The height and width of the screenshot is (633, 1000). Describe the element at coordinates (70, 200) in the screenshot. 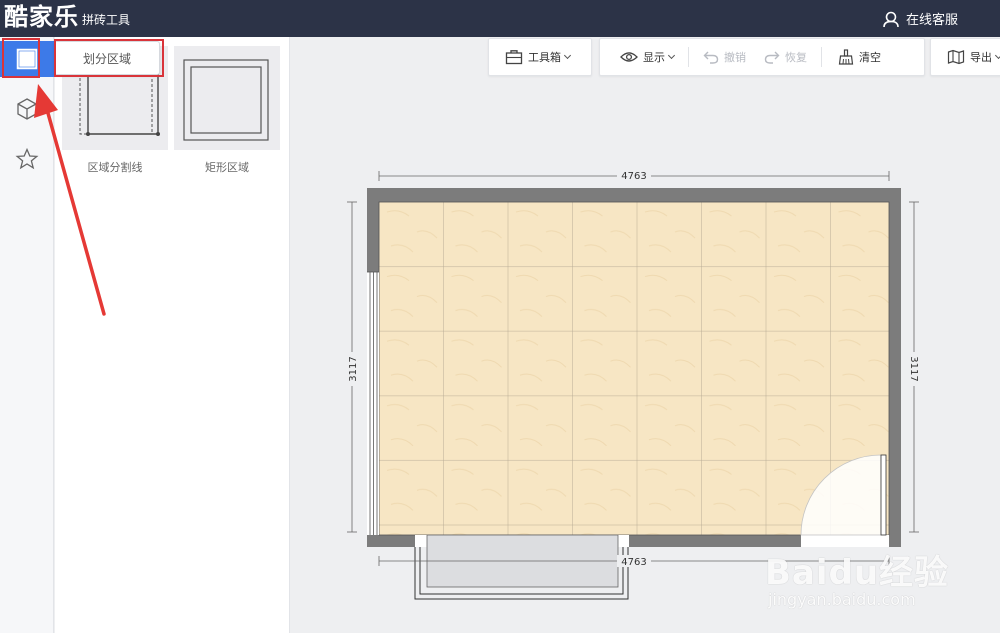

I see `annotation-arrow` at that location.